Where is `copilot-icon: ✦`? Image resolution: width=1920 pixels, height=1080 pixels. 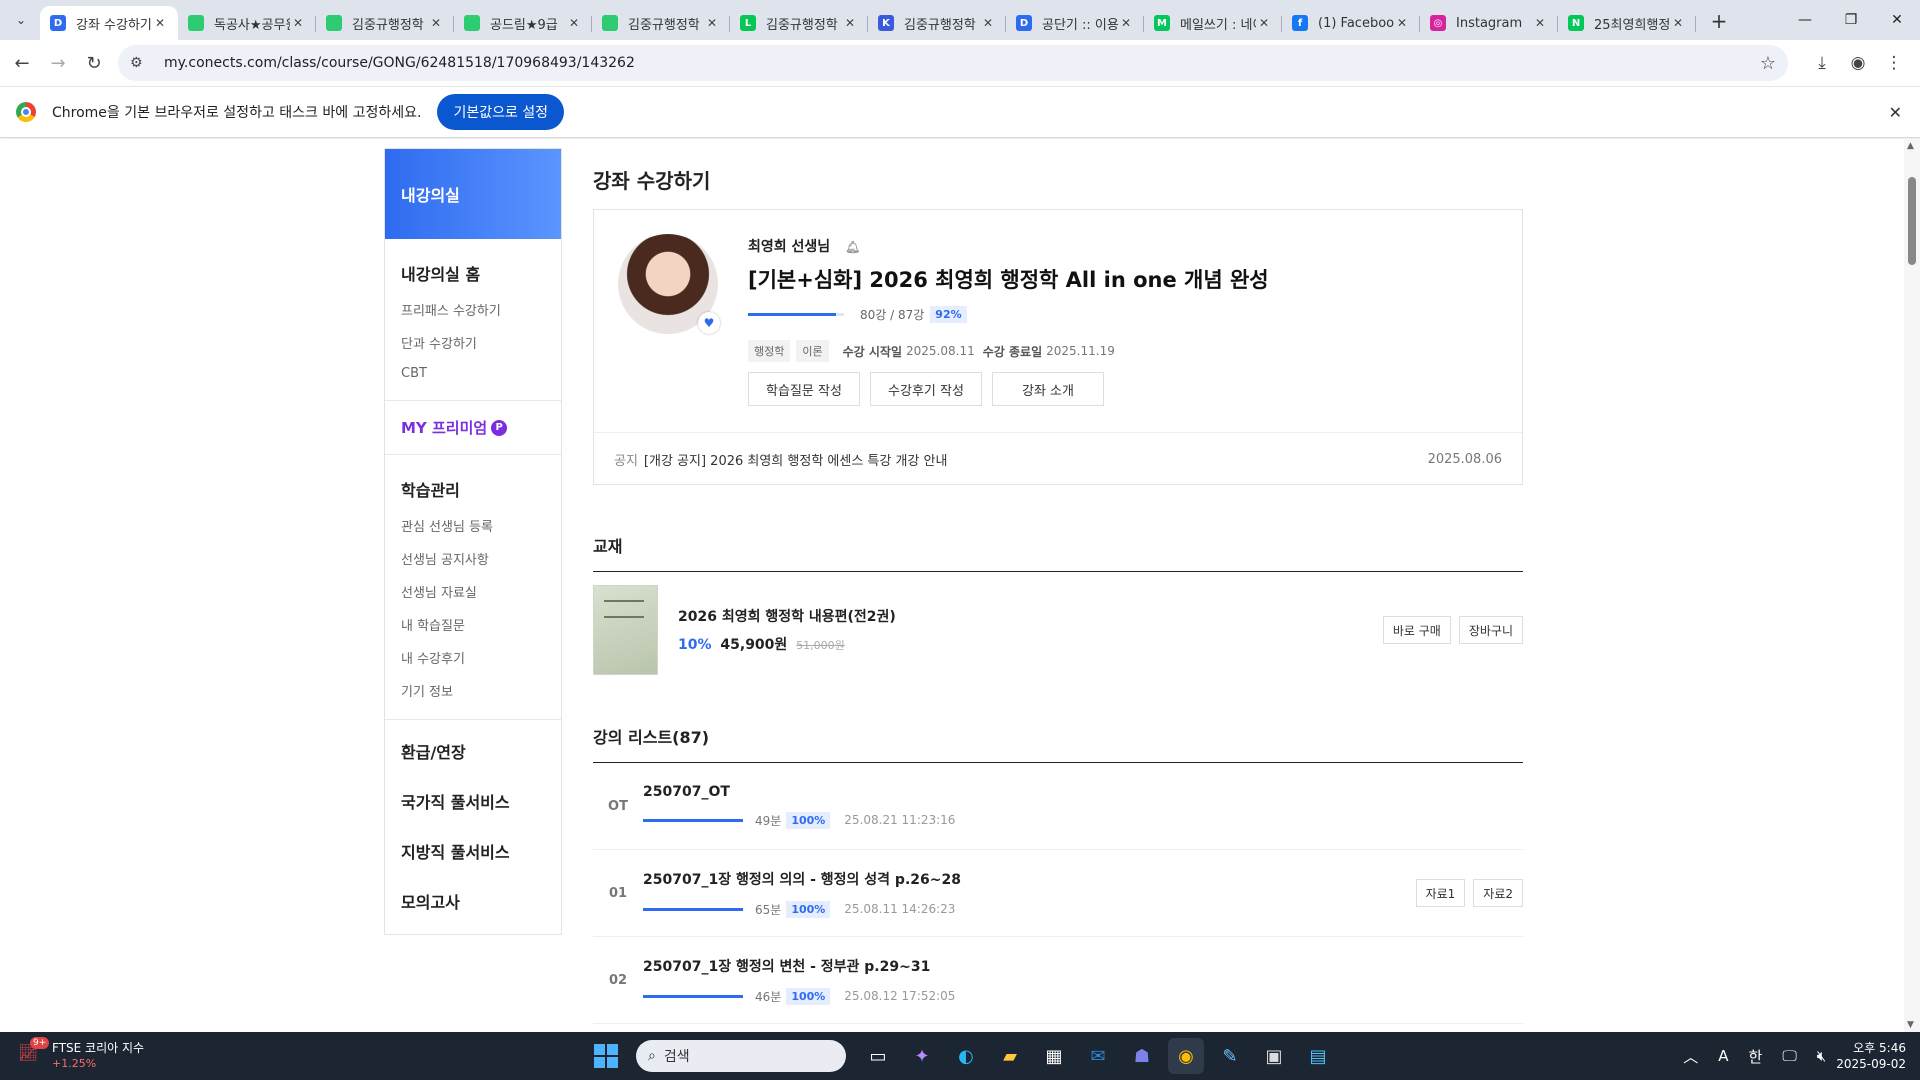
copilot-icon: ✦ is located at coordinates (922, 1056).